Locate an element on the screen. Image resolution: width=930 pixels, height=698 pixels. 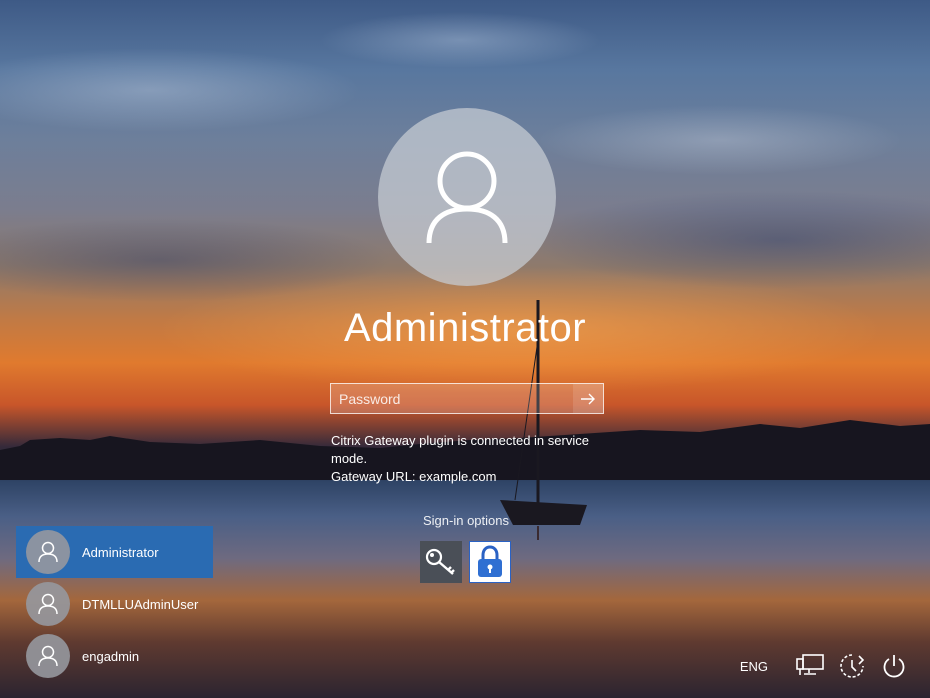
user-display-name: Administrator is located at coordinates (465, 328).